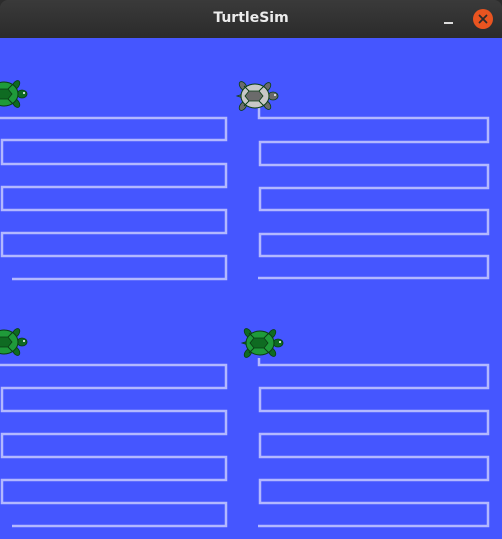  What do you see at coordinates (114, 198) in the screenshot?
I see `pen-path-top-left` at bounding box center [114, 198].